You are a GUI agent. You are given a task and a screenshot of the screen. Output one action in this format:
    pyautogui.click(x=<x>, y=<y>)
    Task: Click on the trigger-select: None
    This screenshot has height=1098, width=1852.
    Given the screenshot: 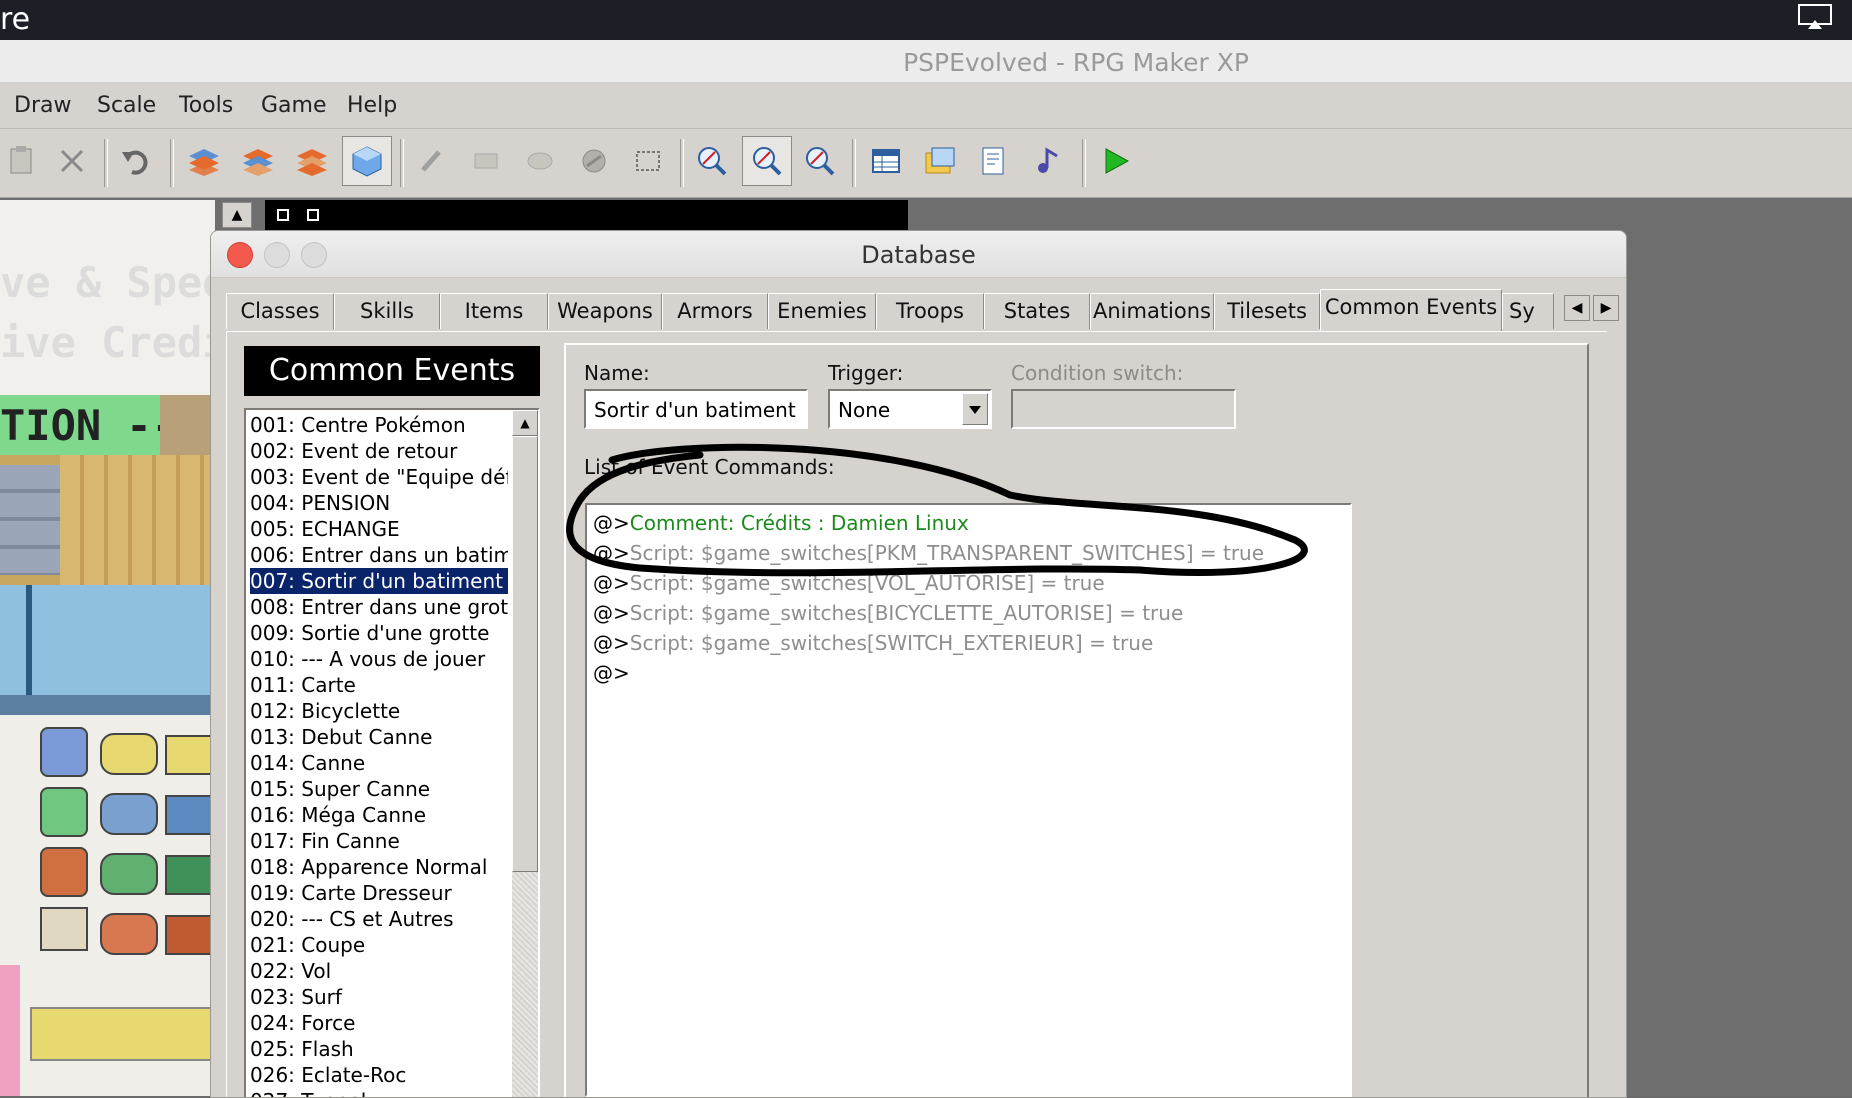 What is the action you would take?
    pyautogui.click(x=910, y=409)
    